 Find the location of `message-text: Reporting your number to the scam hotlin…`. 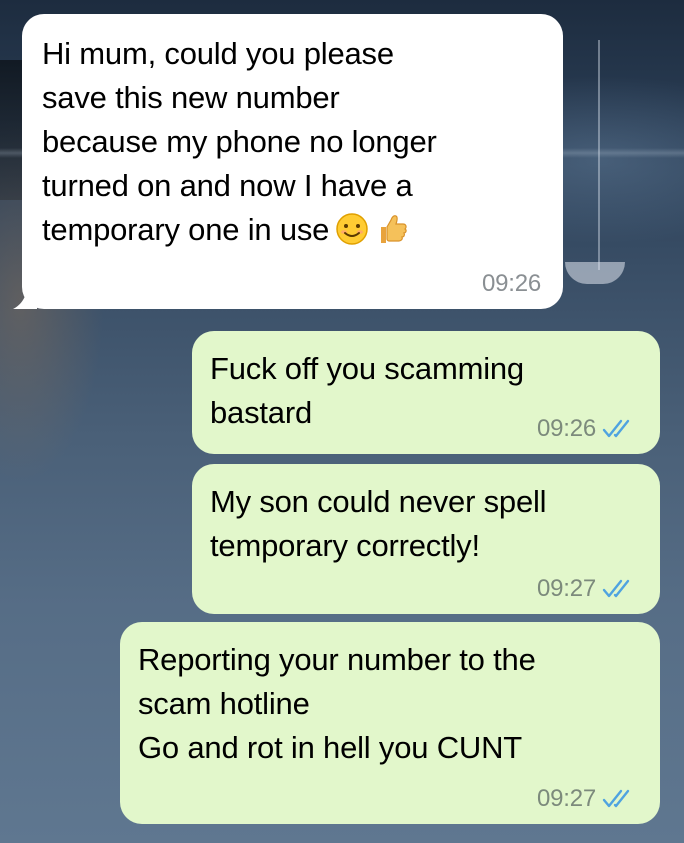

message-text: Reporting your number to the scam hotlin… is located at coordinates (337, 703).